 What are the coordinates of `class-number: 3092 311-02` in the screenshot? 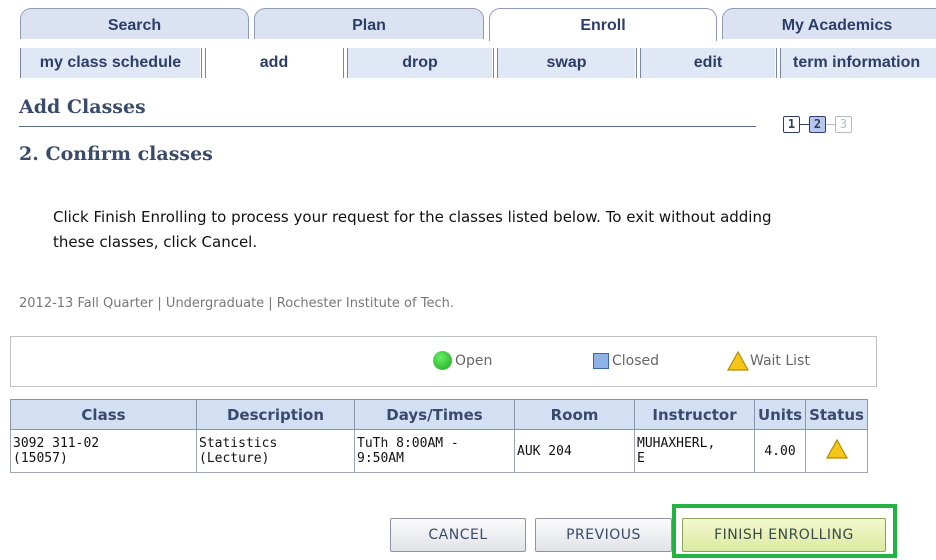 It's located at (56, 443).